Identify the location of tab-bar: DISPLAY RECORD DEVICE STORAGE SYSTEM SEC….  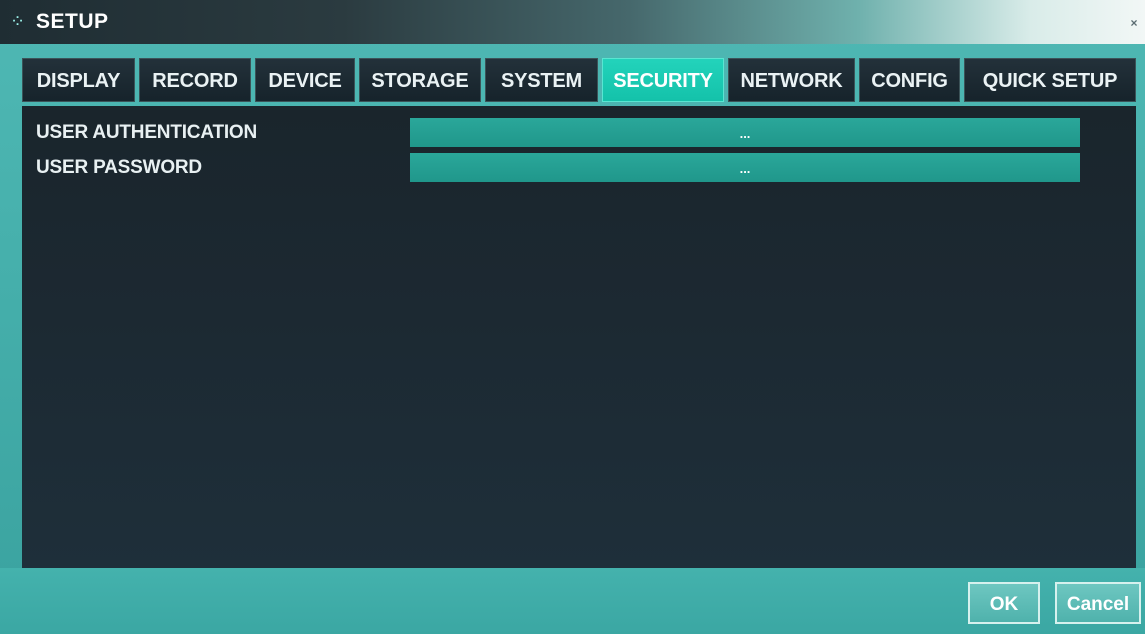
(579, 81).